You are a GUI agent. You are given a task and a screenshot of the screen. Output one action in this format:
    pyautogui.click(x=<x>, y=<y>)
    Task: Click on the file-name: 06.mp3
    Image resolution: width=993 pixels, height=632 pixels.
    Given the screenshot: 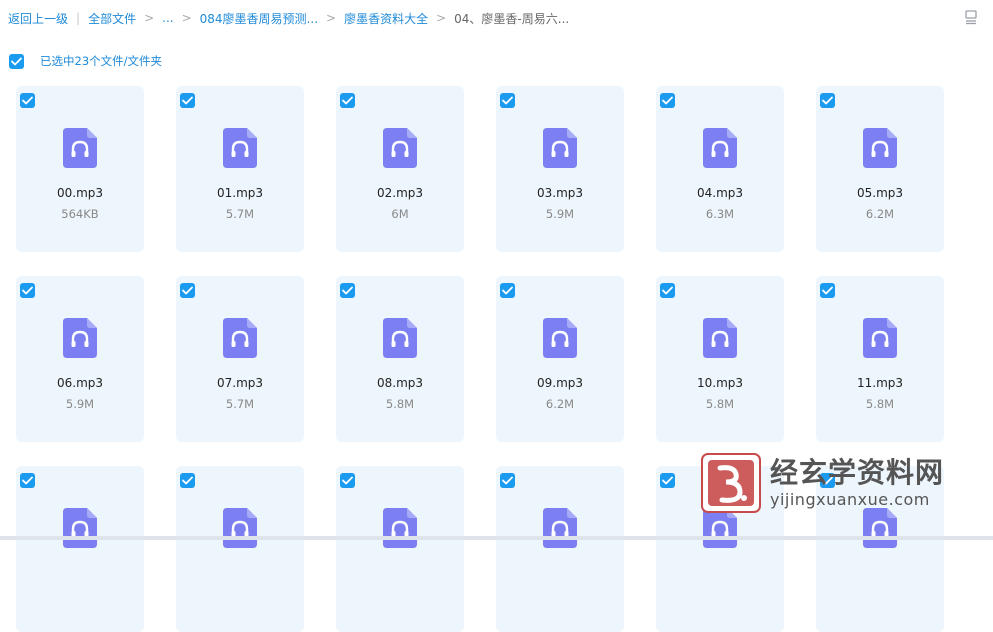 What is the action you would take?
    pyautogui.click(x=80, y=383)
    